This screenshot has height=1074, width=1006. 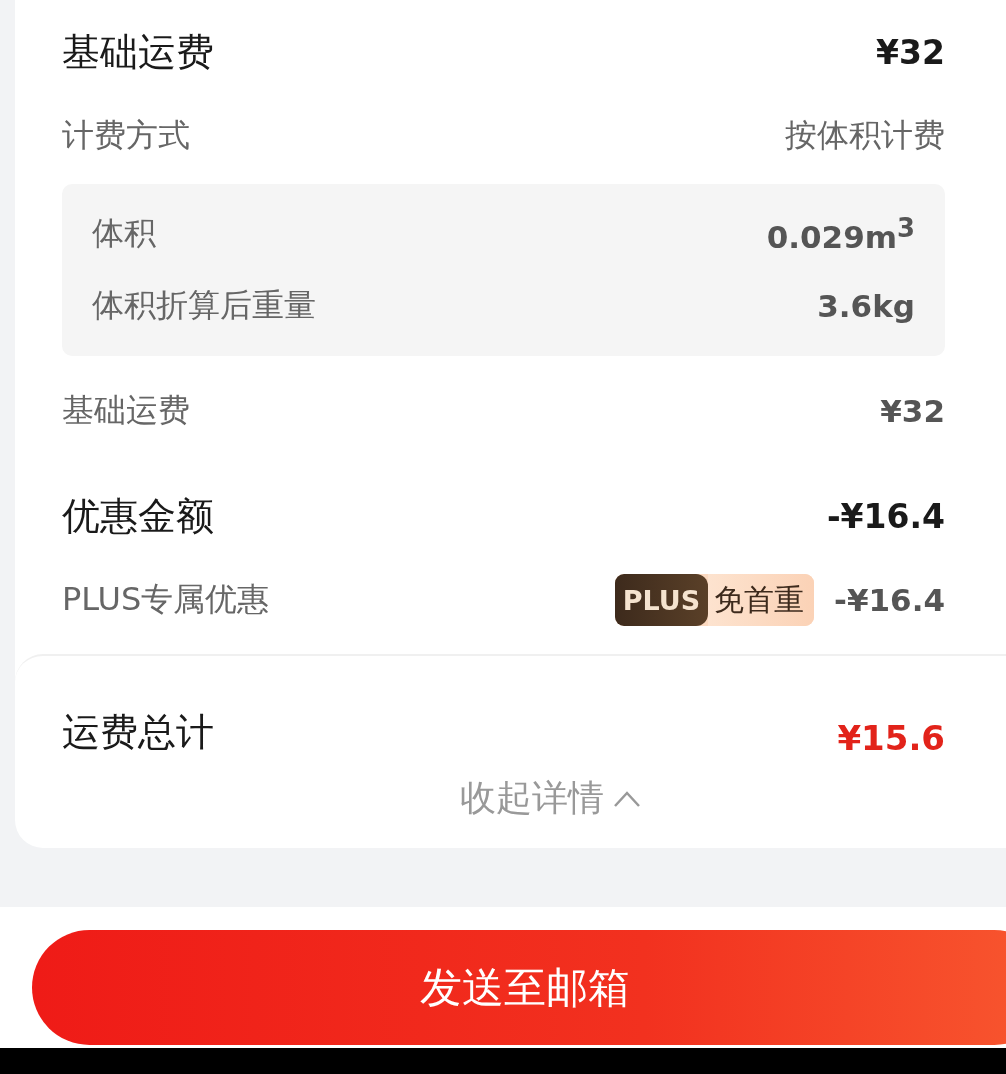 I want to click on detail-value: 0.029m$^{3}$, so click(x=840, y=234).